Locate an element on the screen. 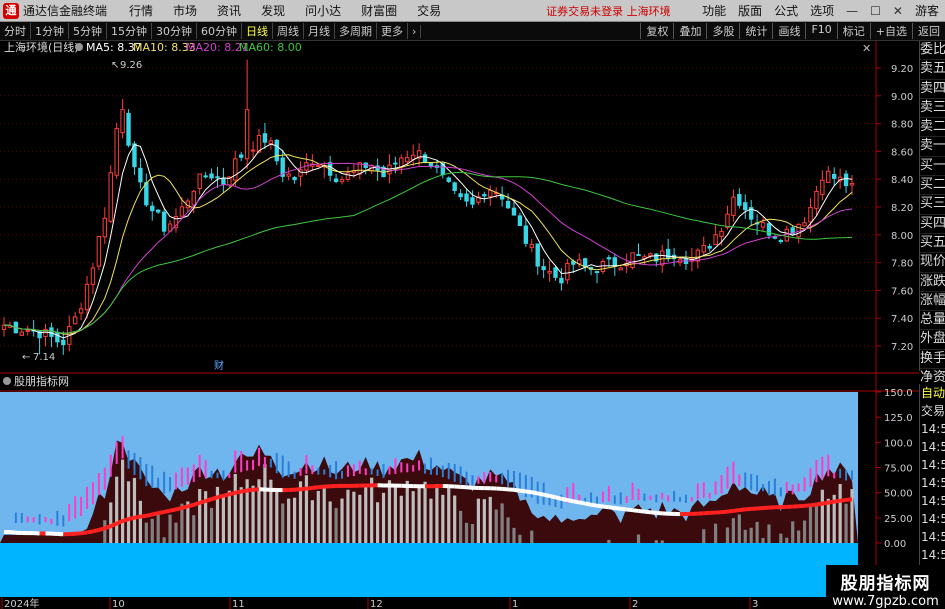 This screenshot has height=609, width=945. menu-market: 市场 is located at coordinates (185, 10).